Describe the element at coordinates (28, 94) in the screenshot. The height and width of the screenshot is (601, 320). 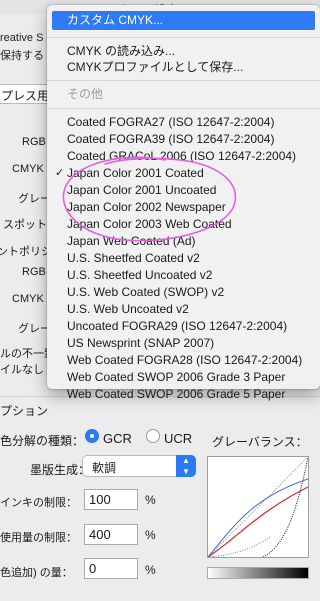
I see `preset-select: プレス用 -` at that location.